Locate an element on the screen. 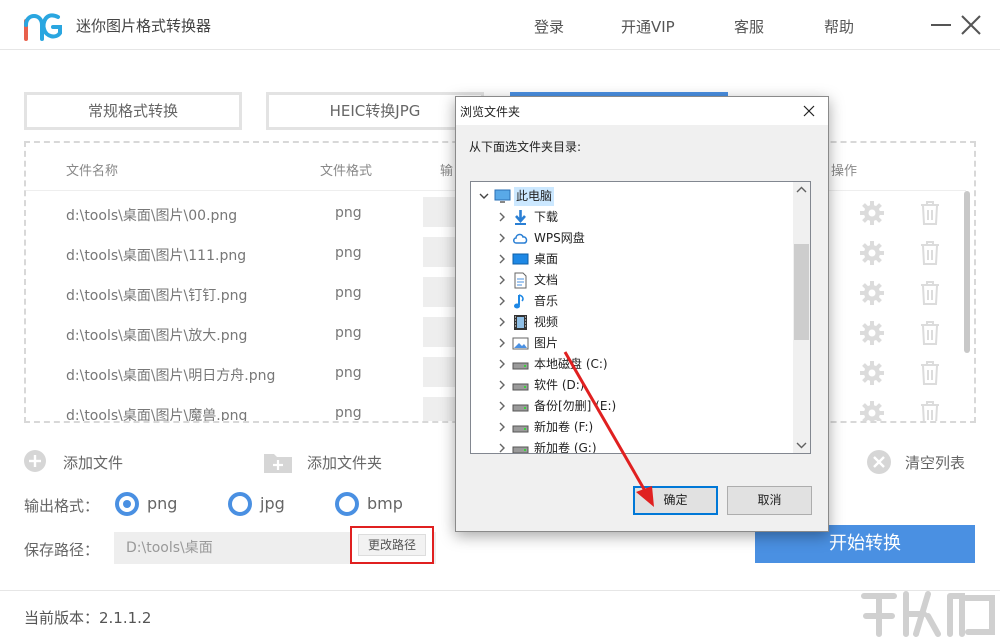  scroll-down-icon is located at coordinates (801, 444).